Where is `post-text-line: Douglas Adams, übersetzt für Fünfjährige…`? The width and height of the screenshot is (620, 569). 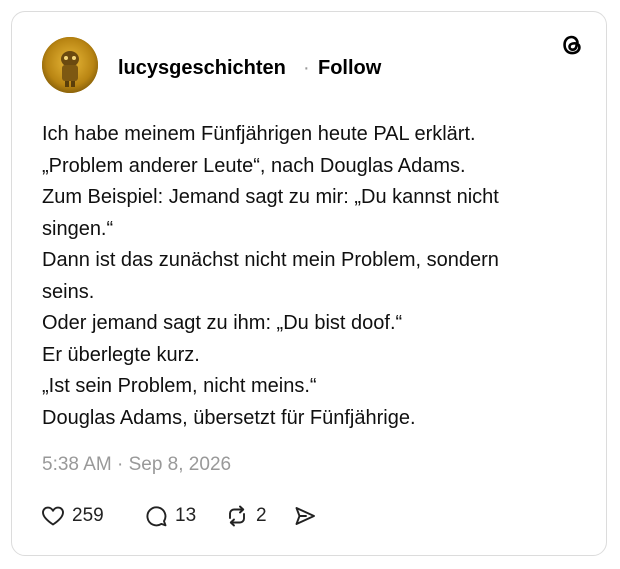
post-text-line: Douglas Adams, übersetzt für Fünfjährige… is located at coordinates (229, 417).